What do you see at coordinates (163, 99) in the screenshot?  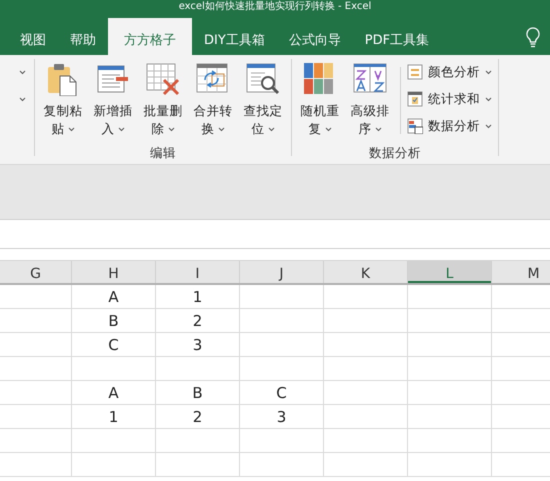 I see `ribbon-button: 批量删除` at bounding box center [163, 99].